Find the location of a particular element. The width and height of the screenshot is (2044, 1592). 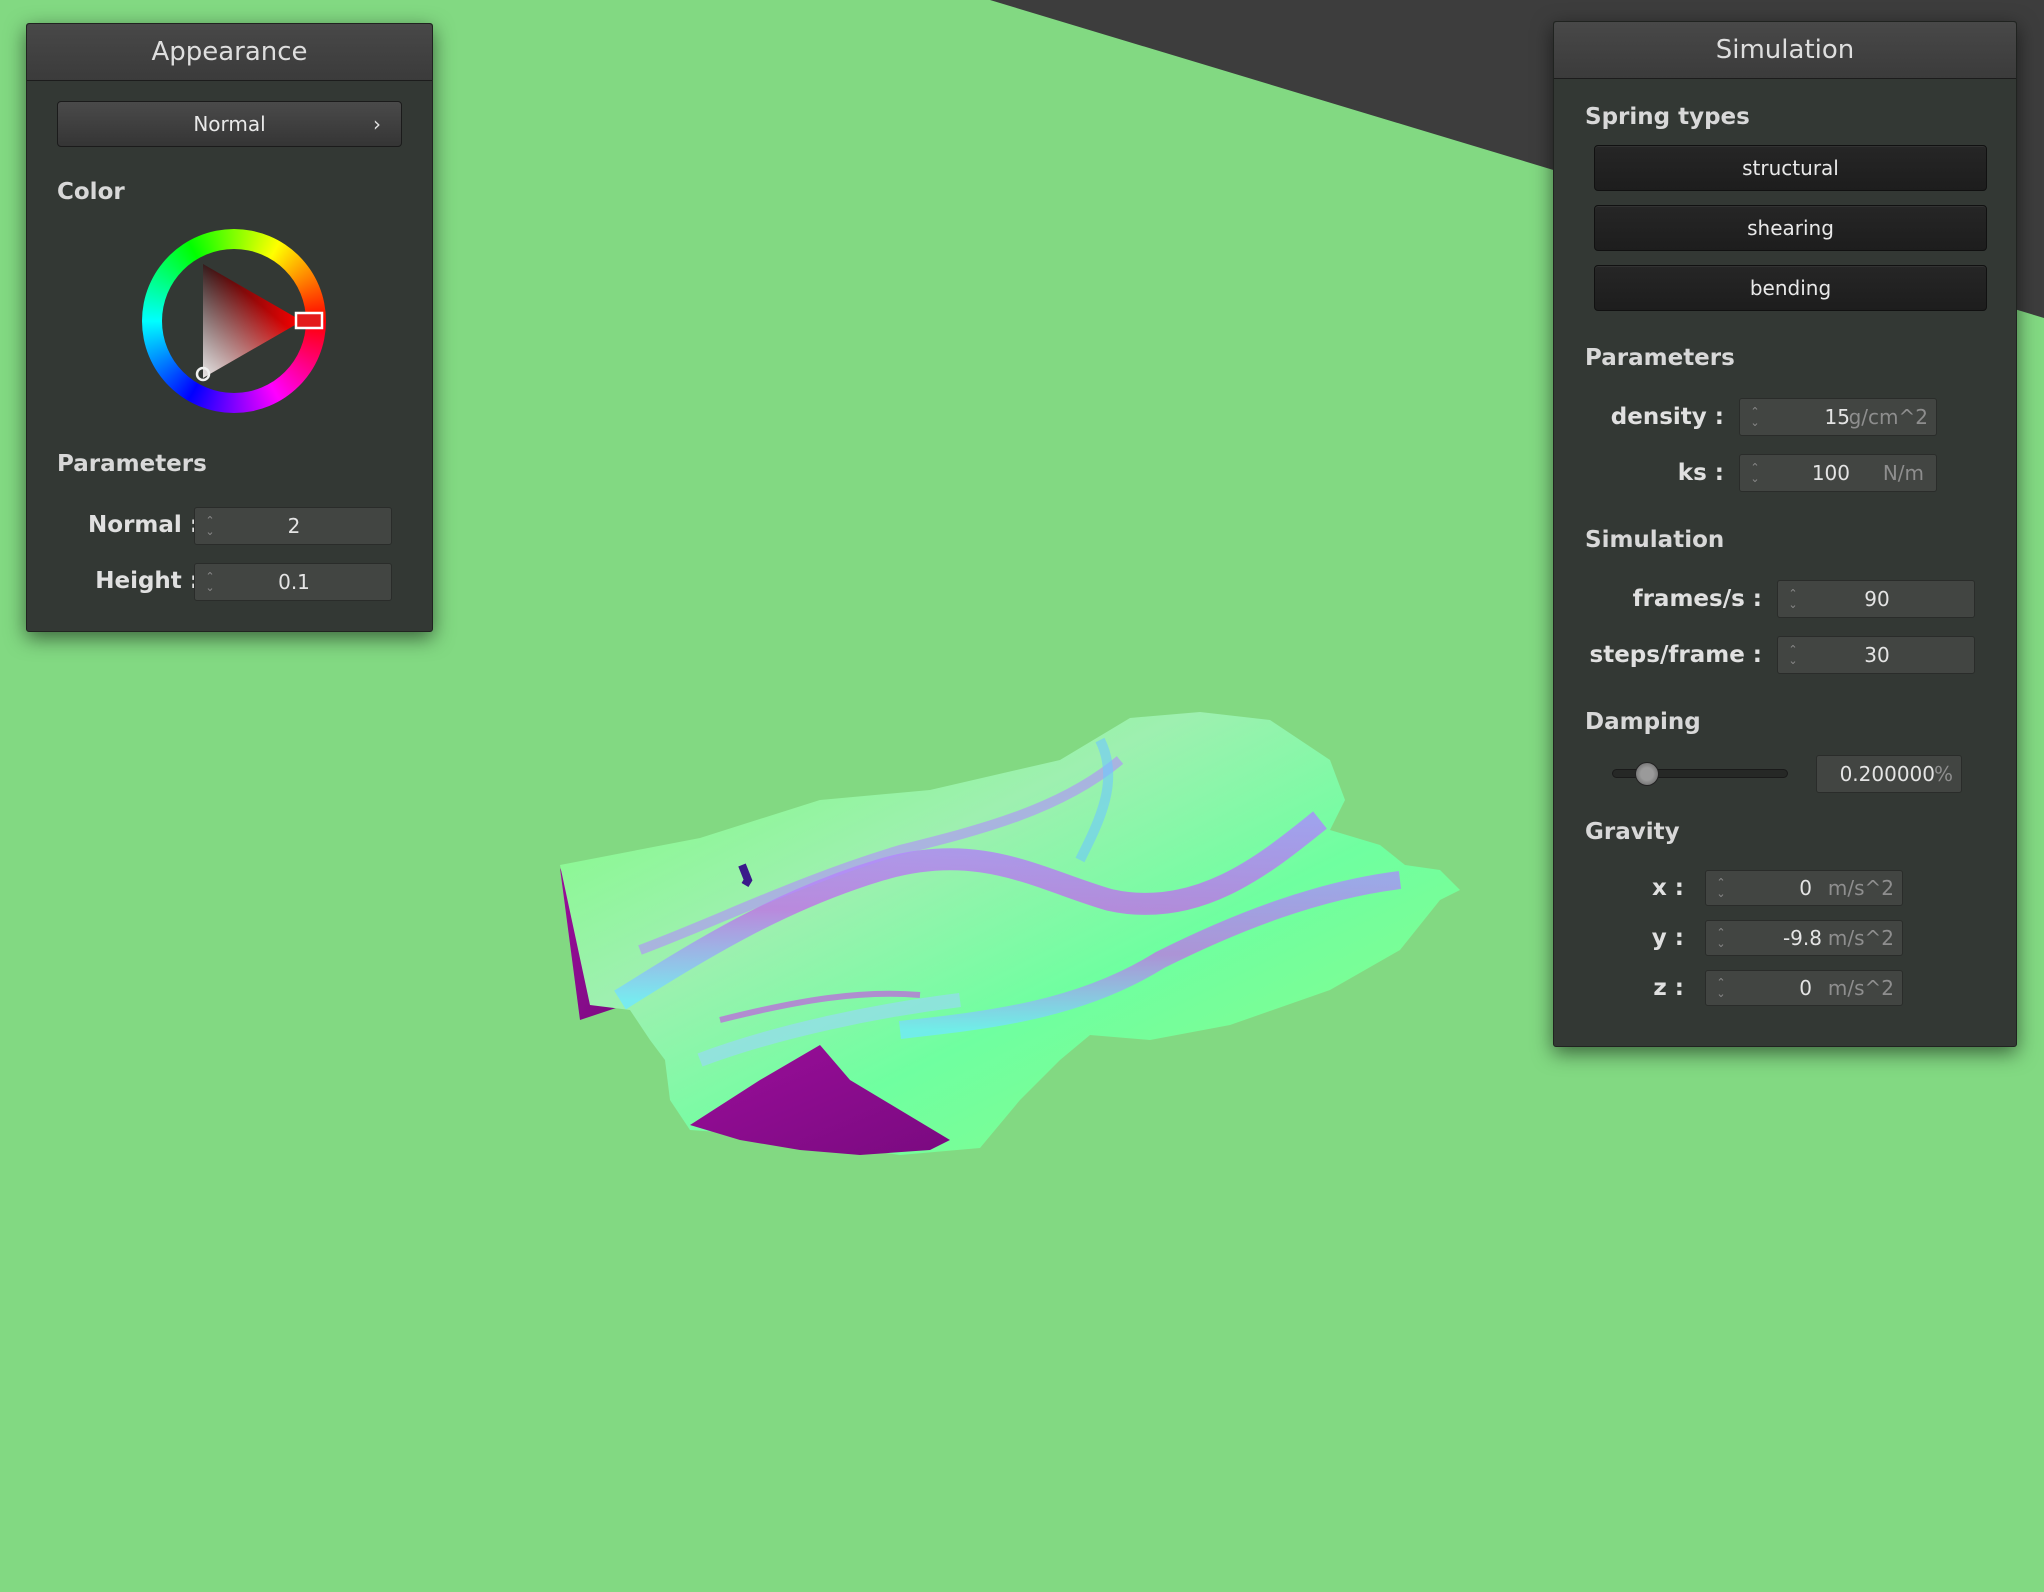

density-input: ⌃ ⌄ 15 g/cm^2 is located at coordinates (1838, 417).